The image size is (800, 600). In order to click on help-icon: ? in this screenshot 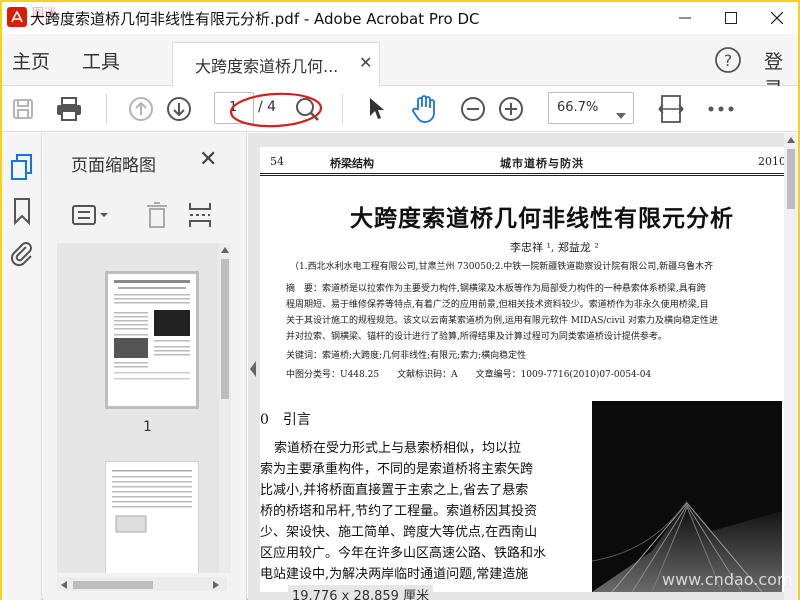, I will do `click(728, 60)`.